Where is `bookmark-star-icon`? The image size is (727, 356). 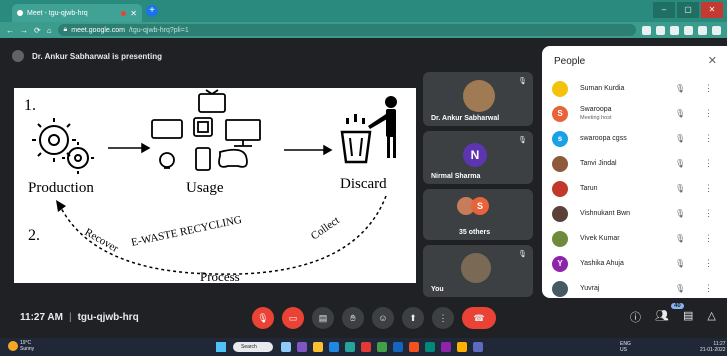
bookmark-star-icon is located at coordinates (674, 30).